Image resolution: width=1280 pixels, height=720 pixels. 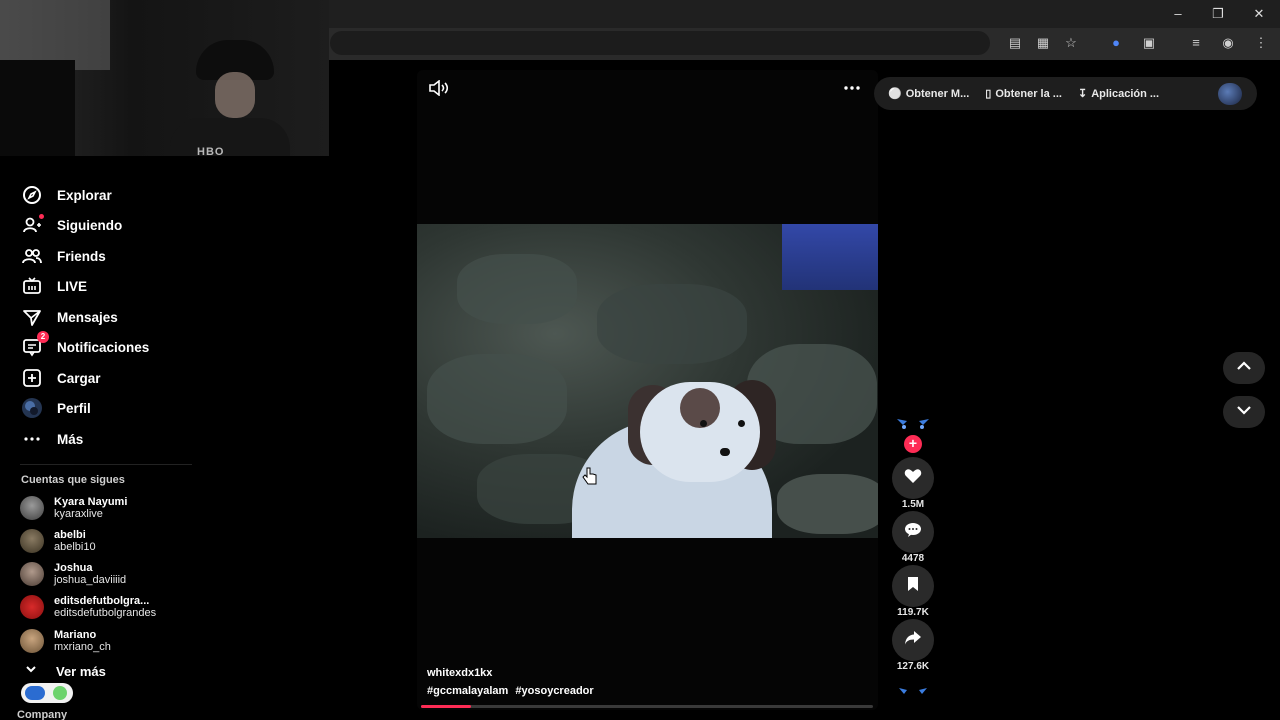 I want to click on comment-icon, so click(x=913, y=532).